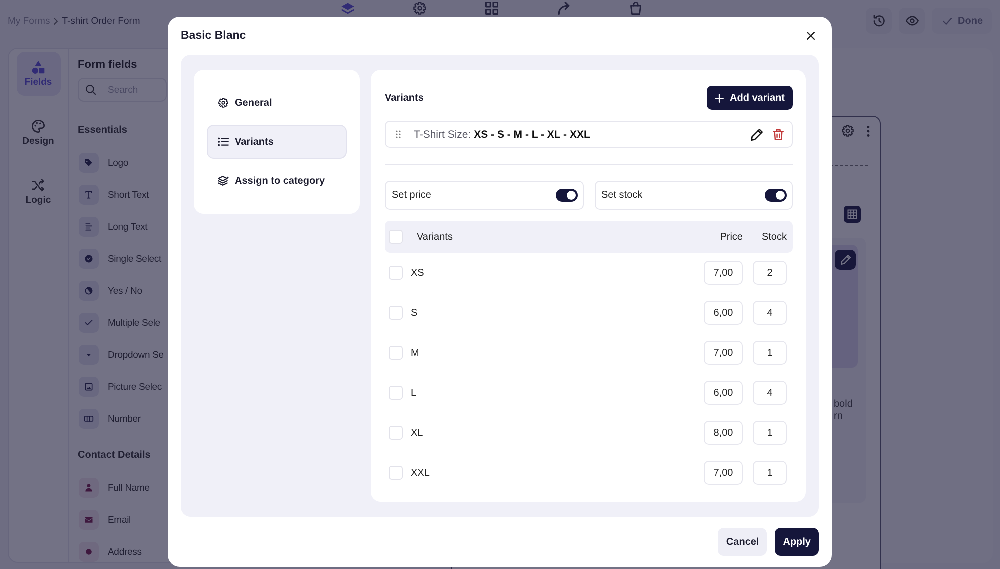 The image size is (1000, 569). I want to click on section-heading: Variants, so click(404, 98).